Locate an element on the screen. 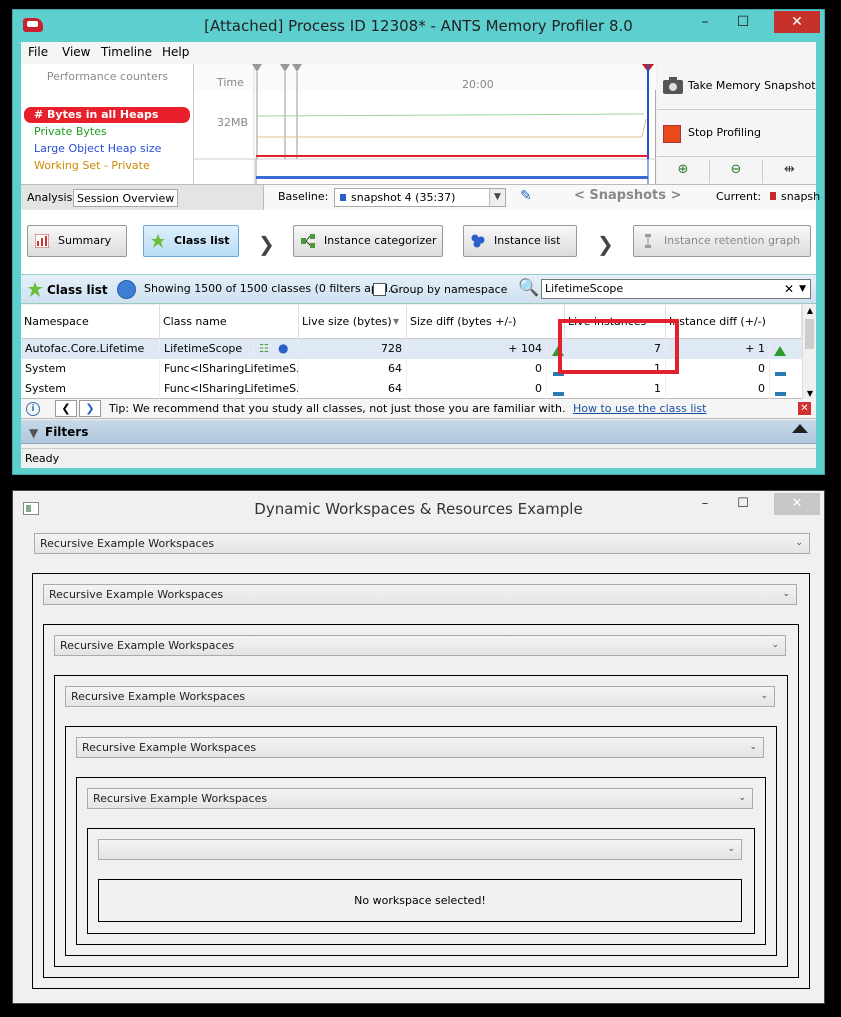 This screenshot has width=841, height=1017. instance-list-button: Instance list is located at coordinates (520, 241).